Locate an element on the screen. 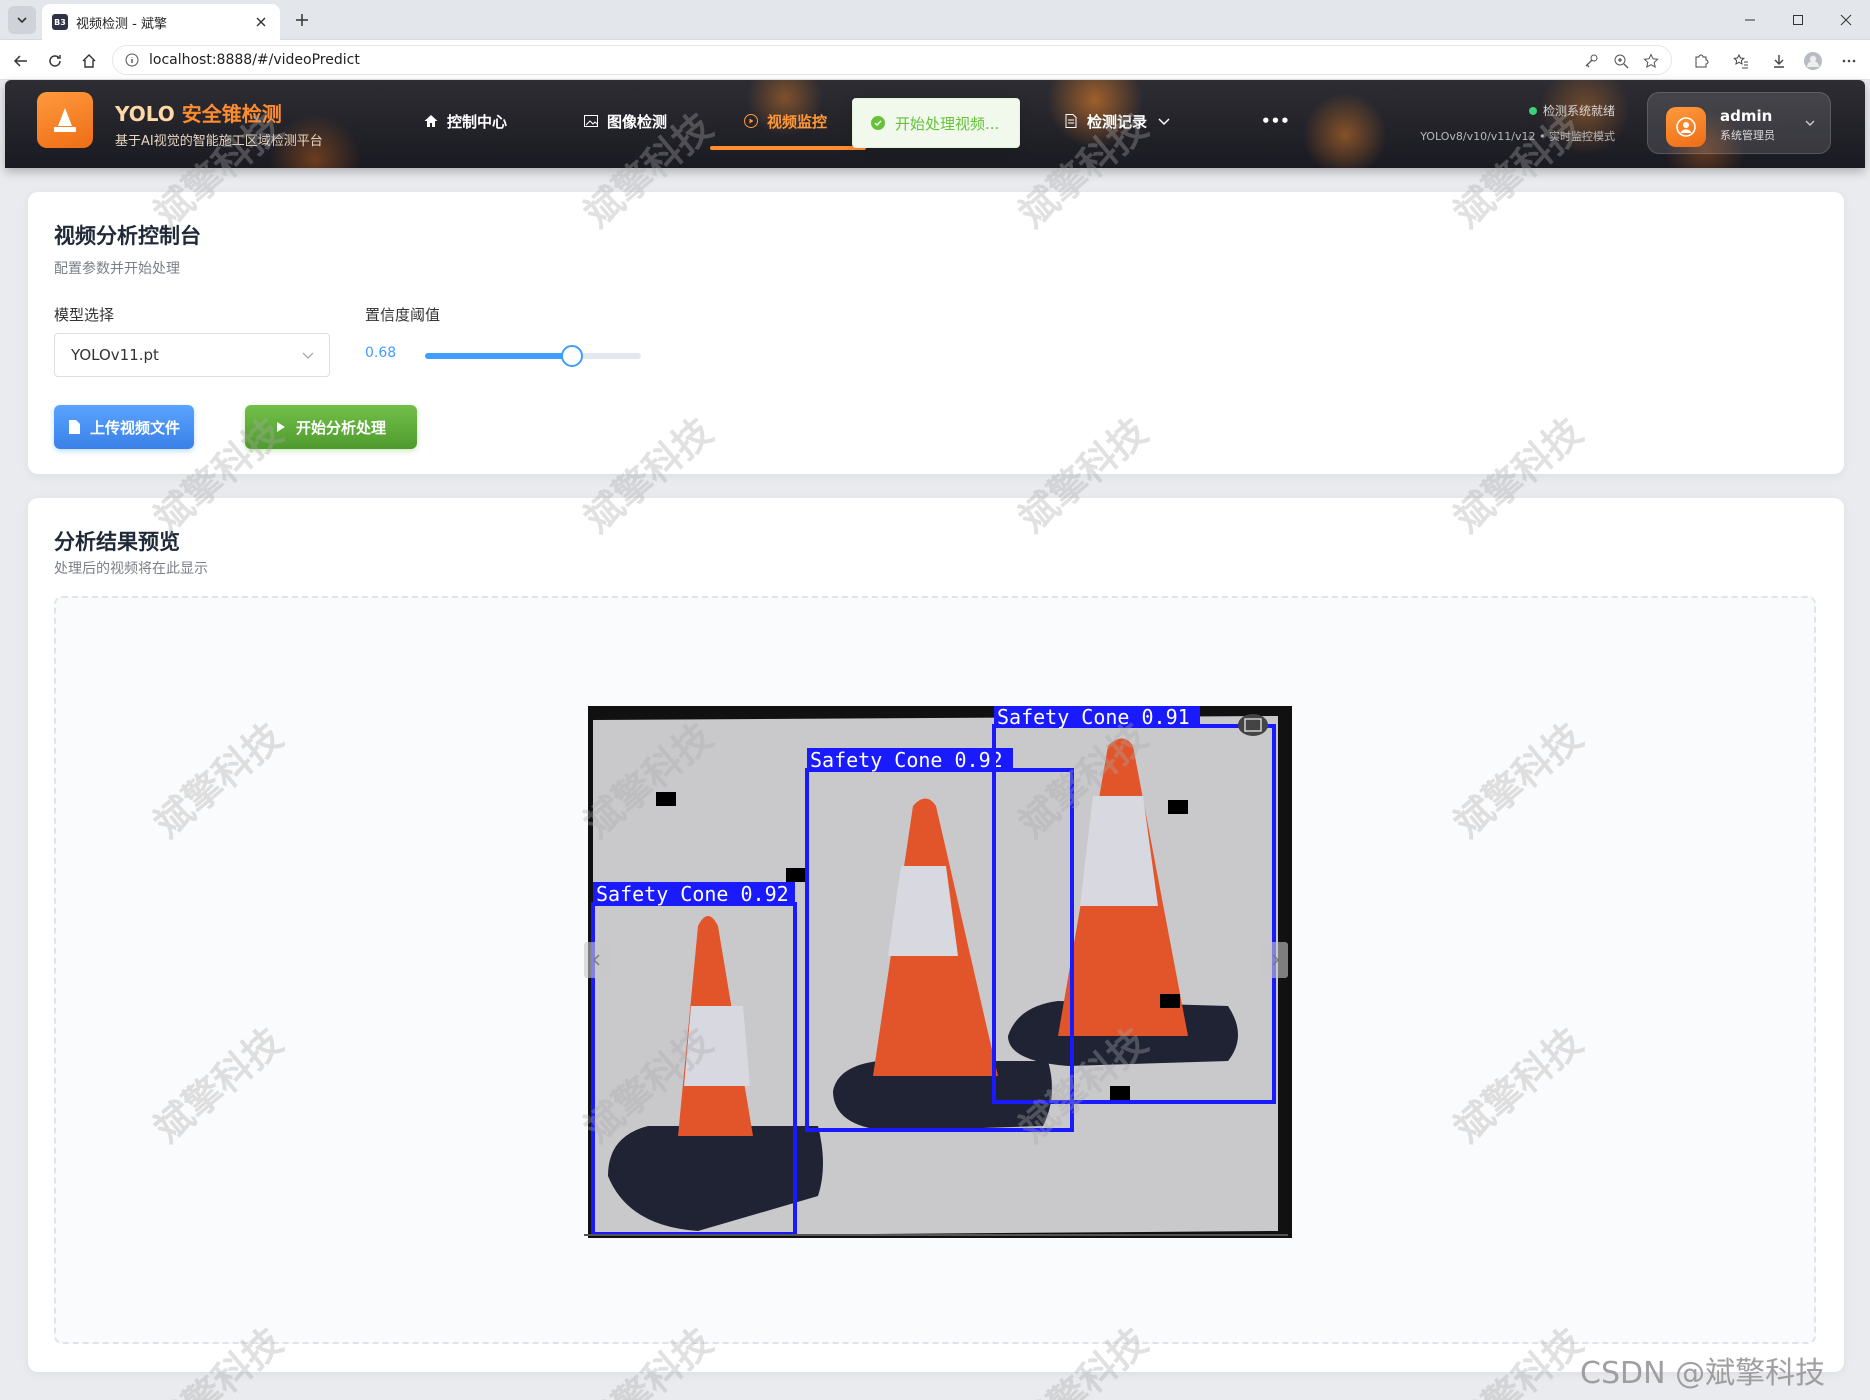  browser-tab: B3 视频检测 - 斌擎 is located at coordinates (161, 22).